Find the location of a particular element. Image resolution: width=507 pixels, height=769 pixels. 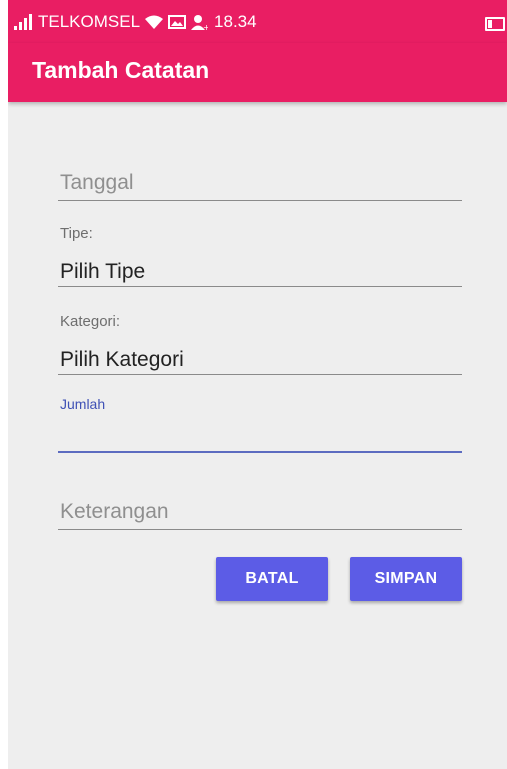

tipe-spinner: Pilih Tipe is located at coordinates (102, 272).